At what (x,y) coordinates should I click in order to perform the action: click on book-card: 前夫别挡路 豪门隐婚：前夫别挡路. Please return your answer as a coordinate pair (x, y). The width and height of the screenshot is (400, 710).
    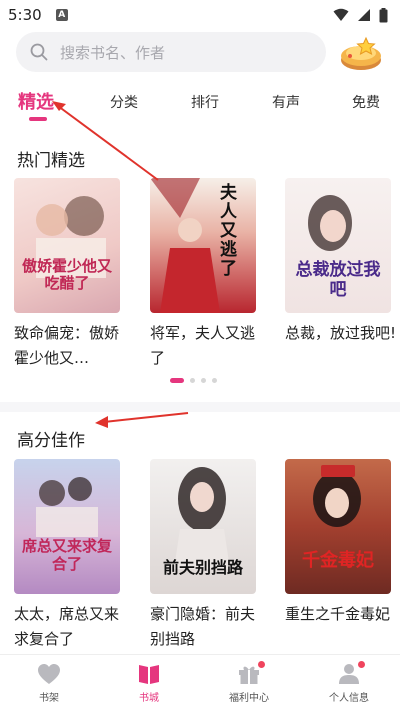
    Looking at the image, I should click on (203, 555).